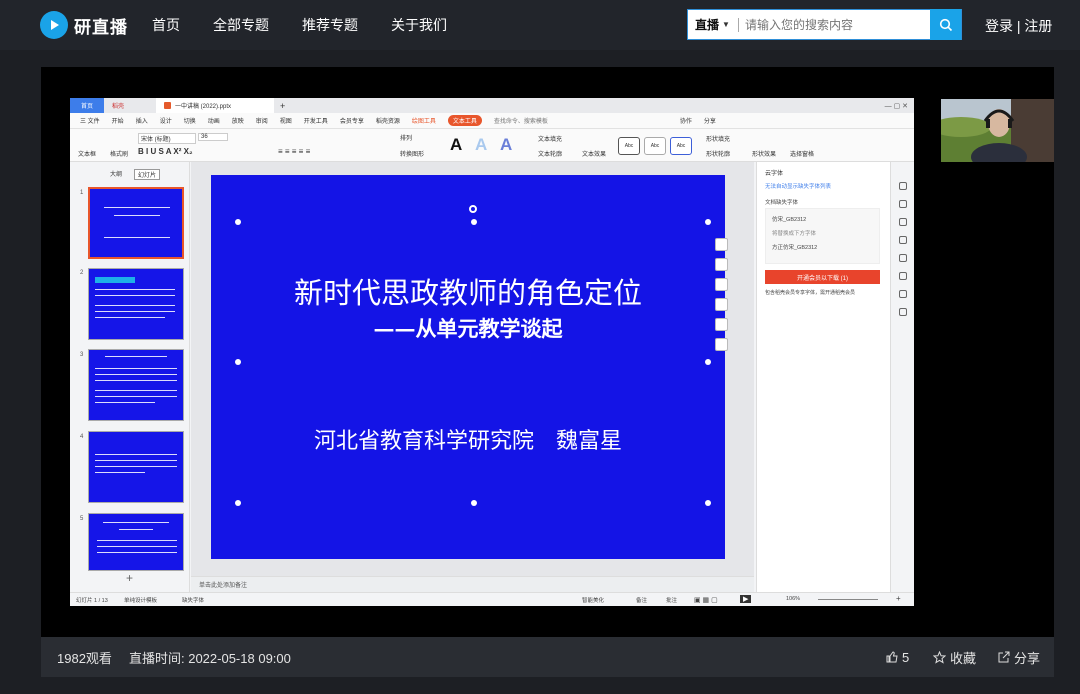 The image size is (1080, 694). What do you see at coordinates (262, 120) in the screenshot?
I see `menu-review: 审阅` at bounding box center [262, 120].